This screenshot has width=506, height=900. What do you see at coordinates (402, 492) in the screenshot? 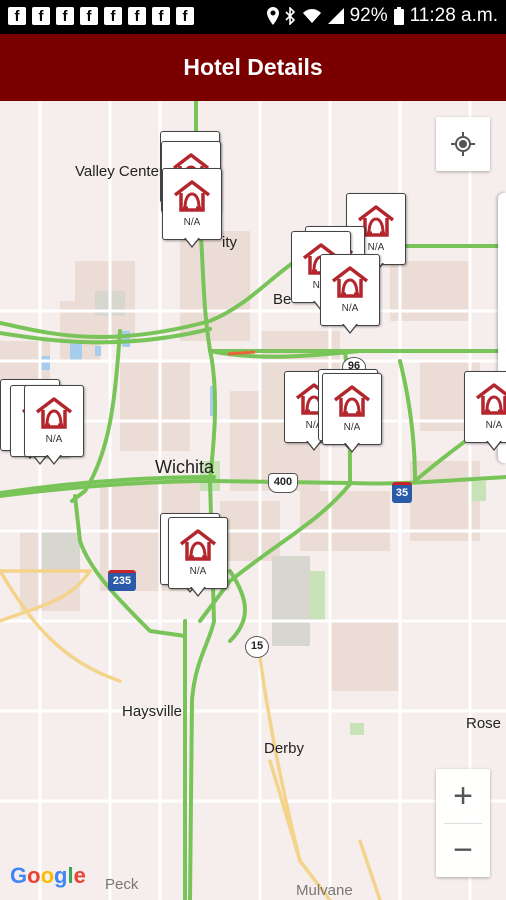
I see `interstate-35-shield: 35` at bounding box center [402, 492].